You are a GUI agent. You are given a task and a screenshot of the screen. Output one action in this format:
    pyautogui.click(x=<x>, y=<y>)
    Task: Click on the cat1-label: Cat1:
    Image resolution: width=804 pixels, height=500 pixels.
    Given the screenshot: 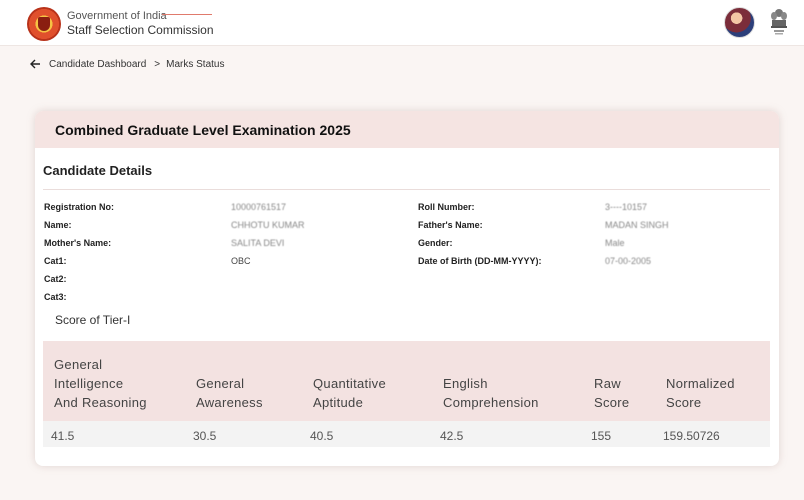 What is the action you would take?
    pyautogui.click(x=55, y=261)
    